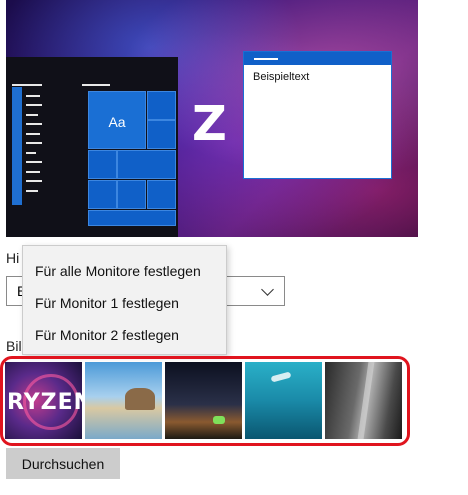 The image size is (468, 495). I want to click on tile-label: Aa, so click(117, 122).